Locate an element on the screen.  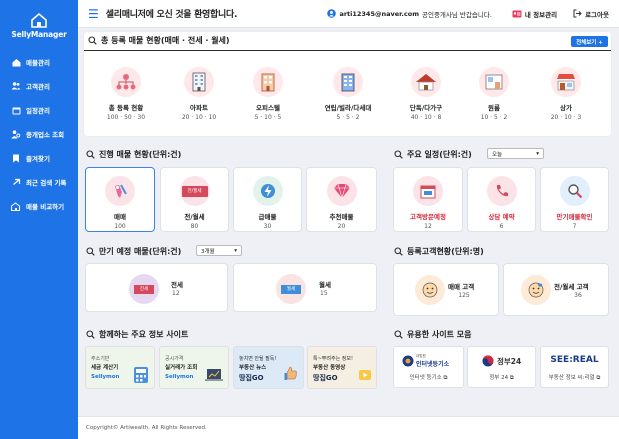
sidebar-item-recent-search: 최근 검색 기록 is located at coordinates (39, 182).